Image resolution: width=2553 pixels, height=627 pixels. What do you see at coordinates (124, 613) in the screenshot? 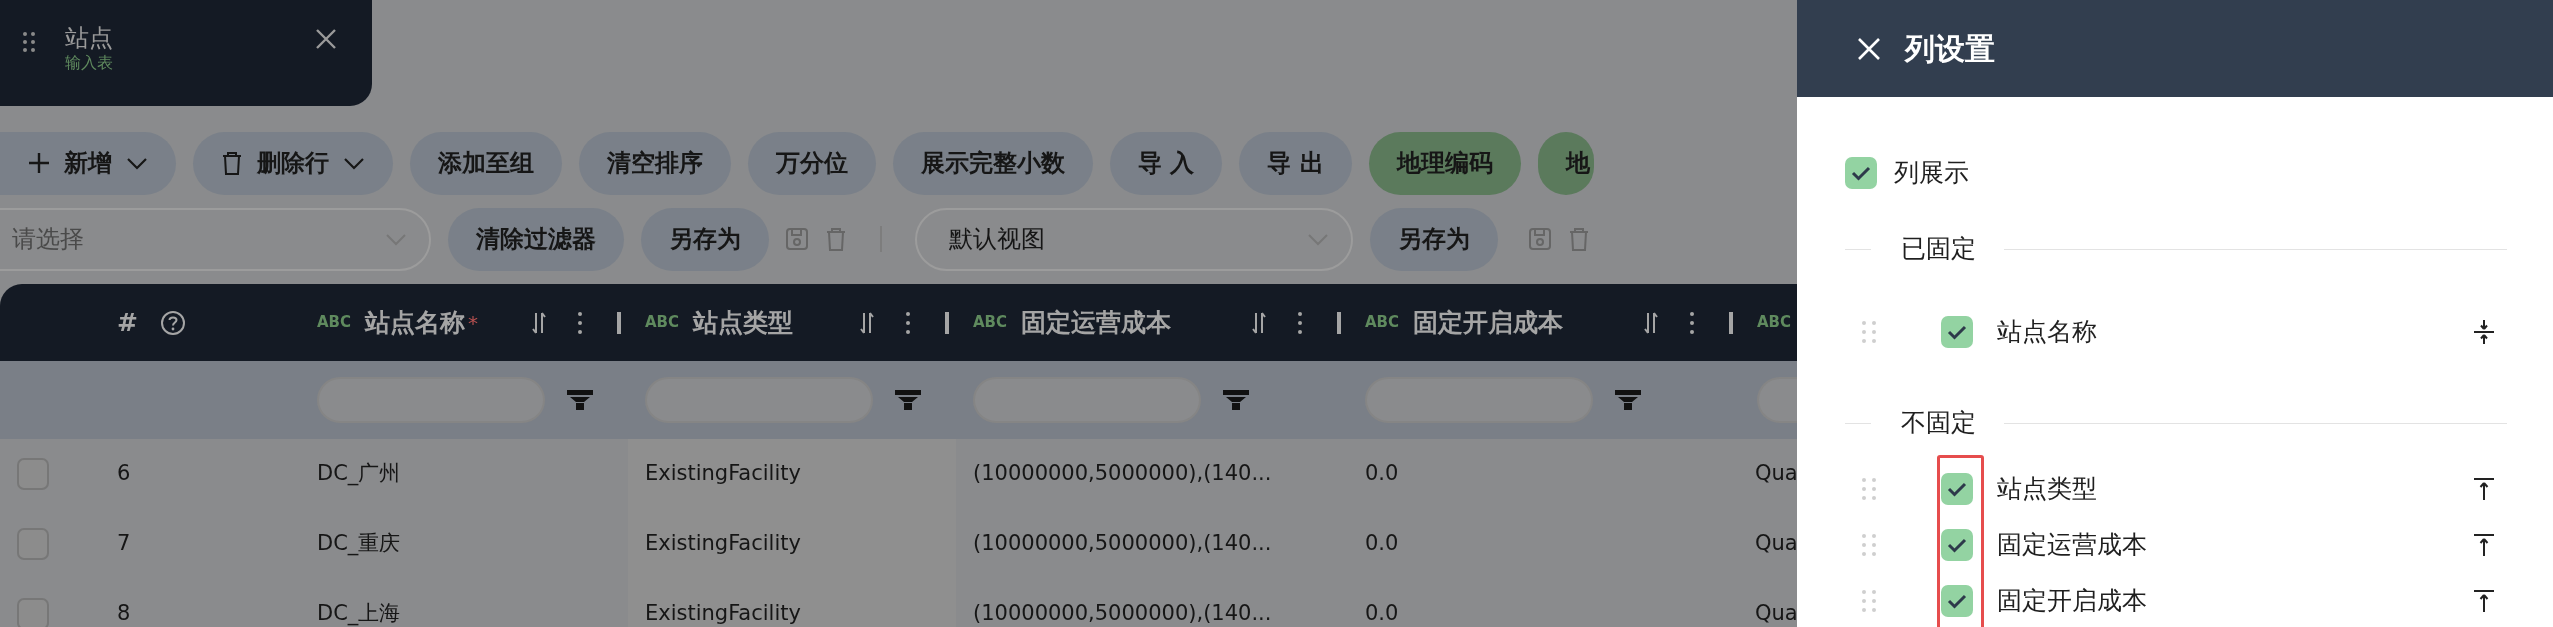
I see `row-number: 8` at bounding box center [124, 613].